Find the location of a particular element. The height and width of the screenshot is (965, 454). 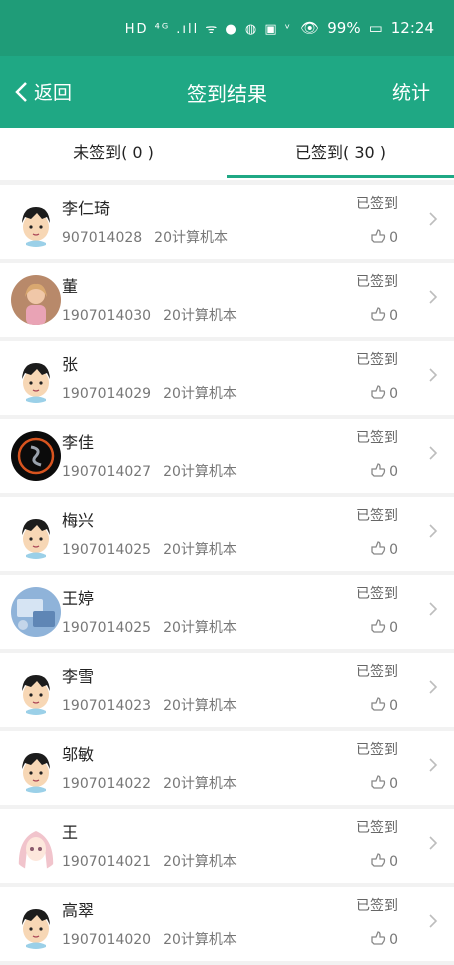

student-row: 王 1907014021 20计算机本 已签到 0 is located at coordinates (227, 846).